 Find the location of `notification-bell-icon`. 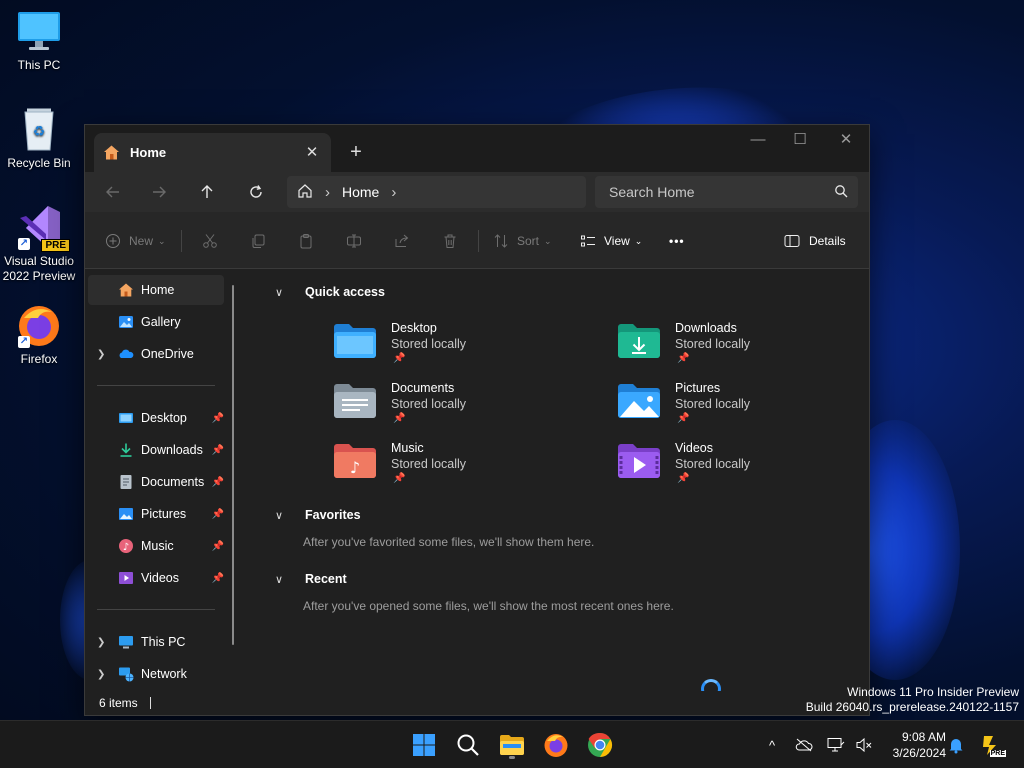

notification-bell-icon is located at coordinates (956, 745).